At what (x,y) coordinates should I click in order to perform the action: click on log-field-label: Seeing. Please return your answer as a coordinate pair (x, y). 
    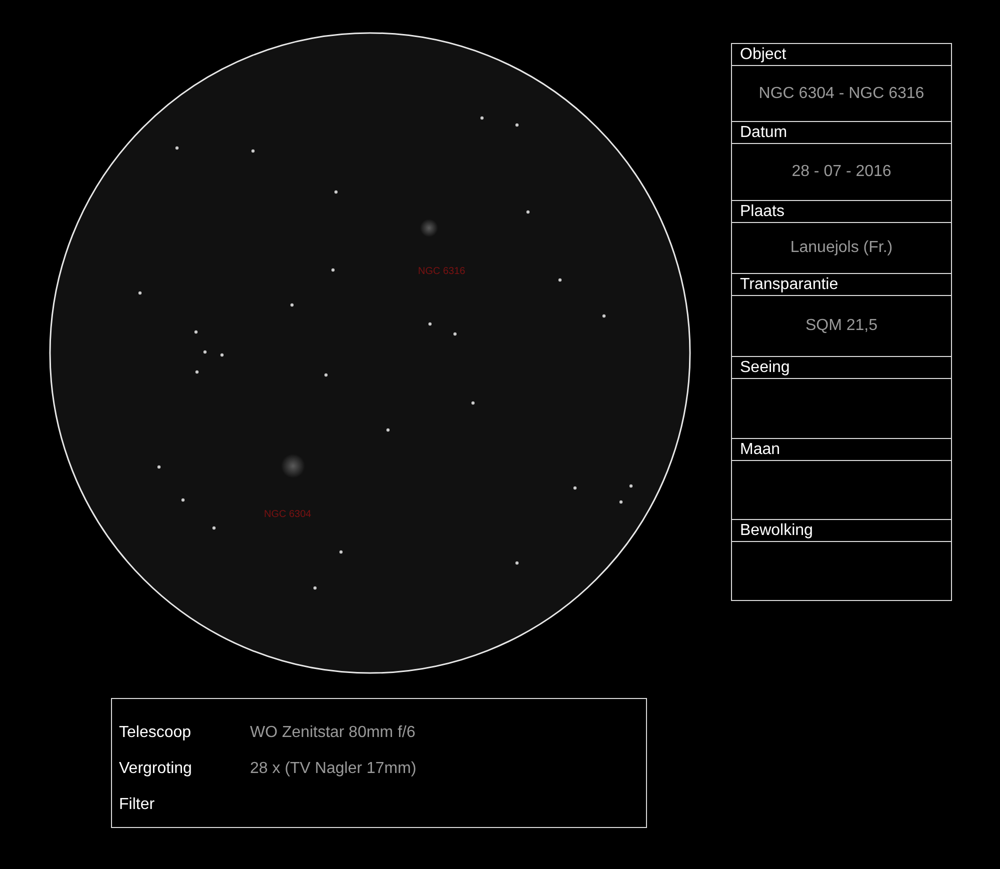
    Looking at the image, I should click on (765, 367).